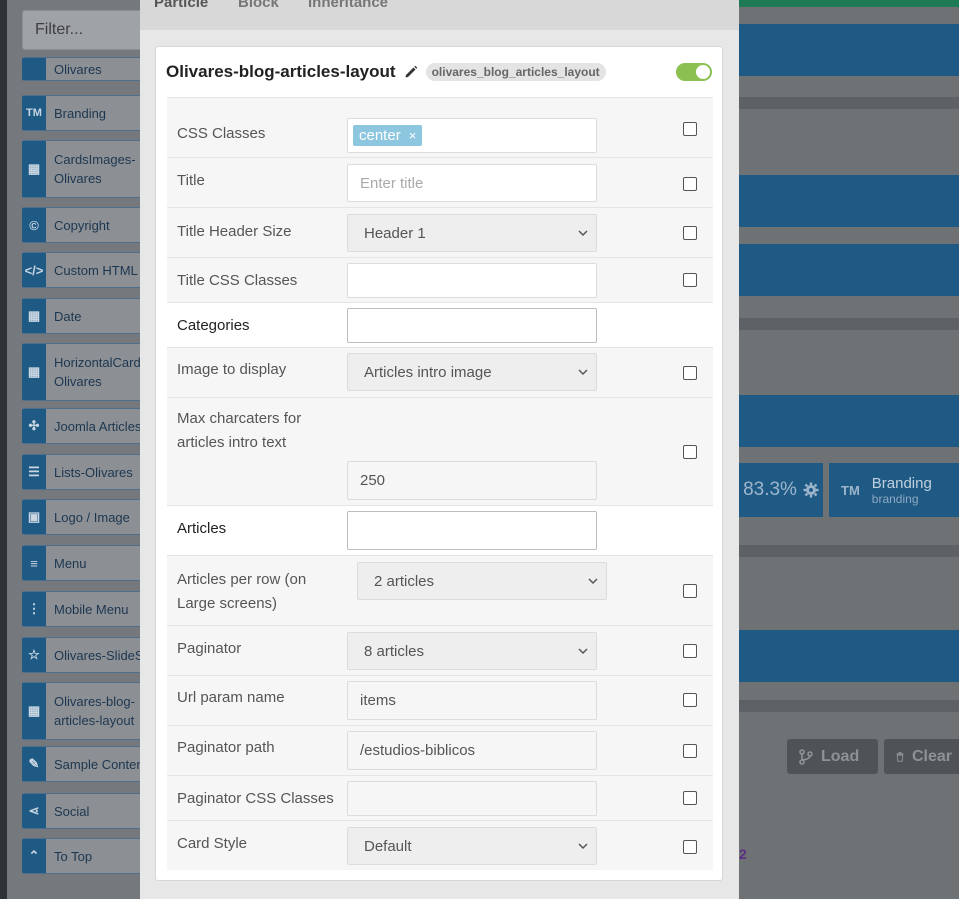 This screenshot has height=899, width=959. What do you see at coordinates (84, 372) in the screenshot?
I see `sidebar-item-horizontalcard-olivares: ▦ HorizontalCard Olivares` at bounding box center [84, 372].